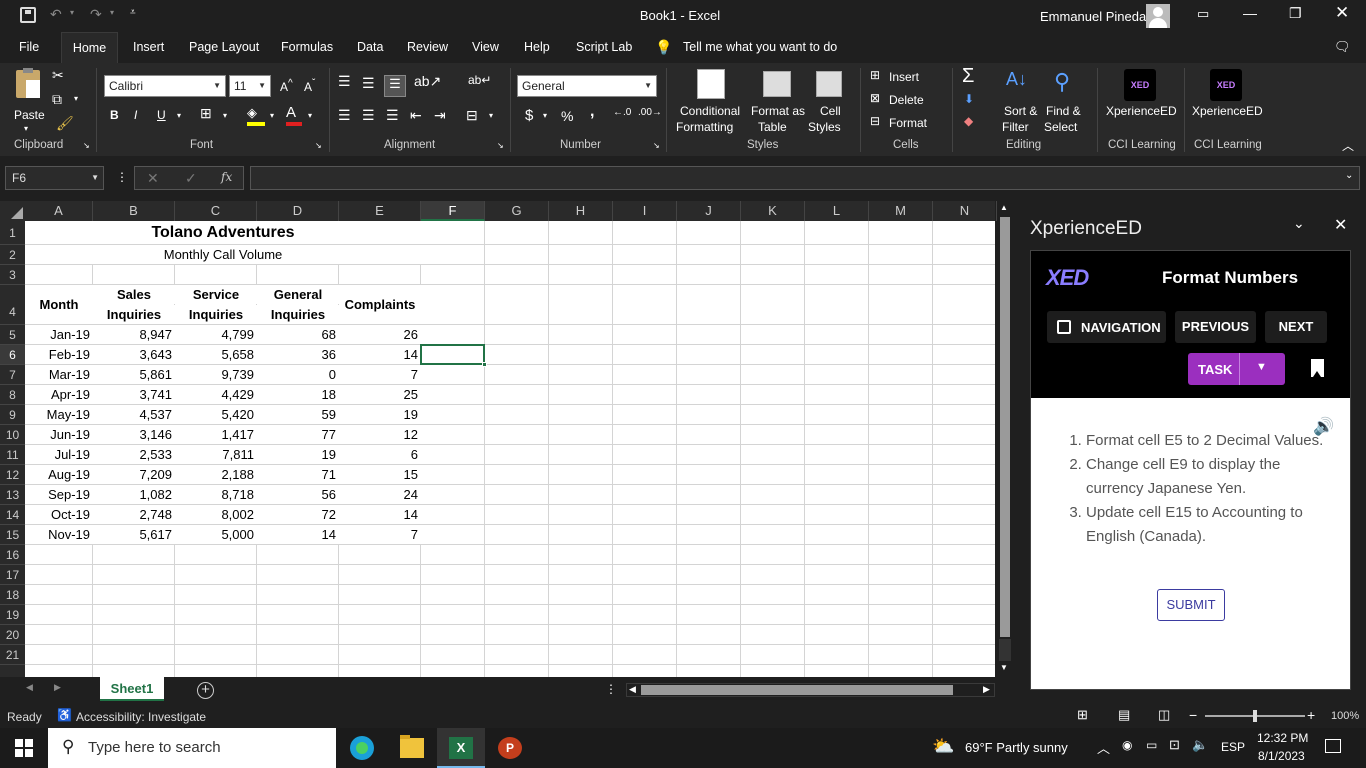 This screenshot has height=768, width=1366. I want to click on cell-service-r9: 5,420, so click(216, 414).